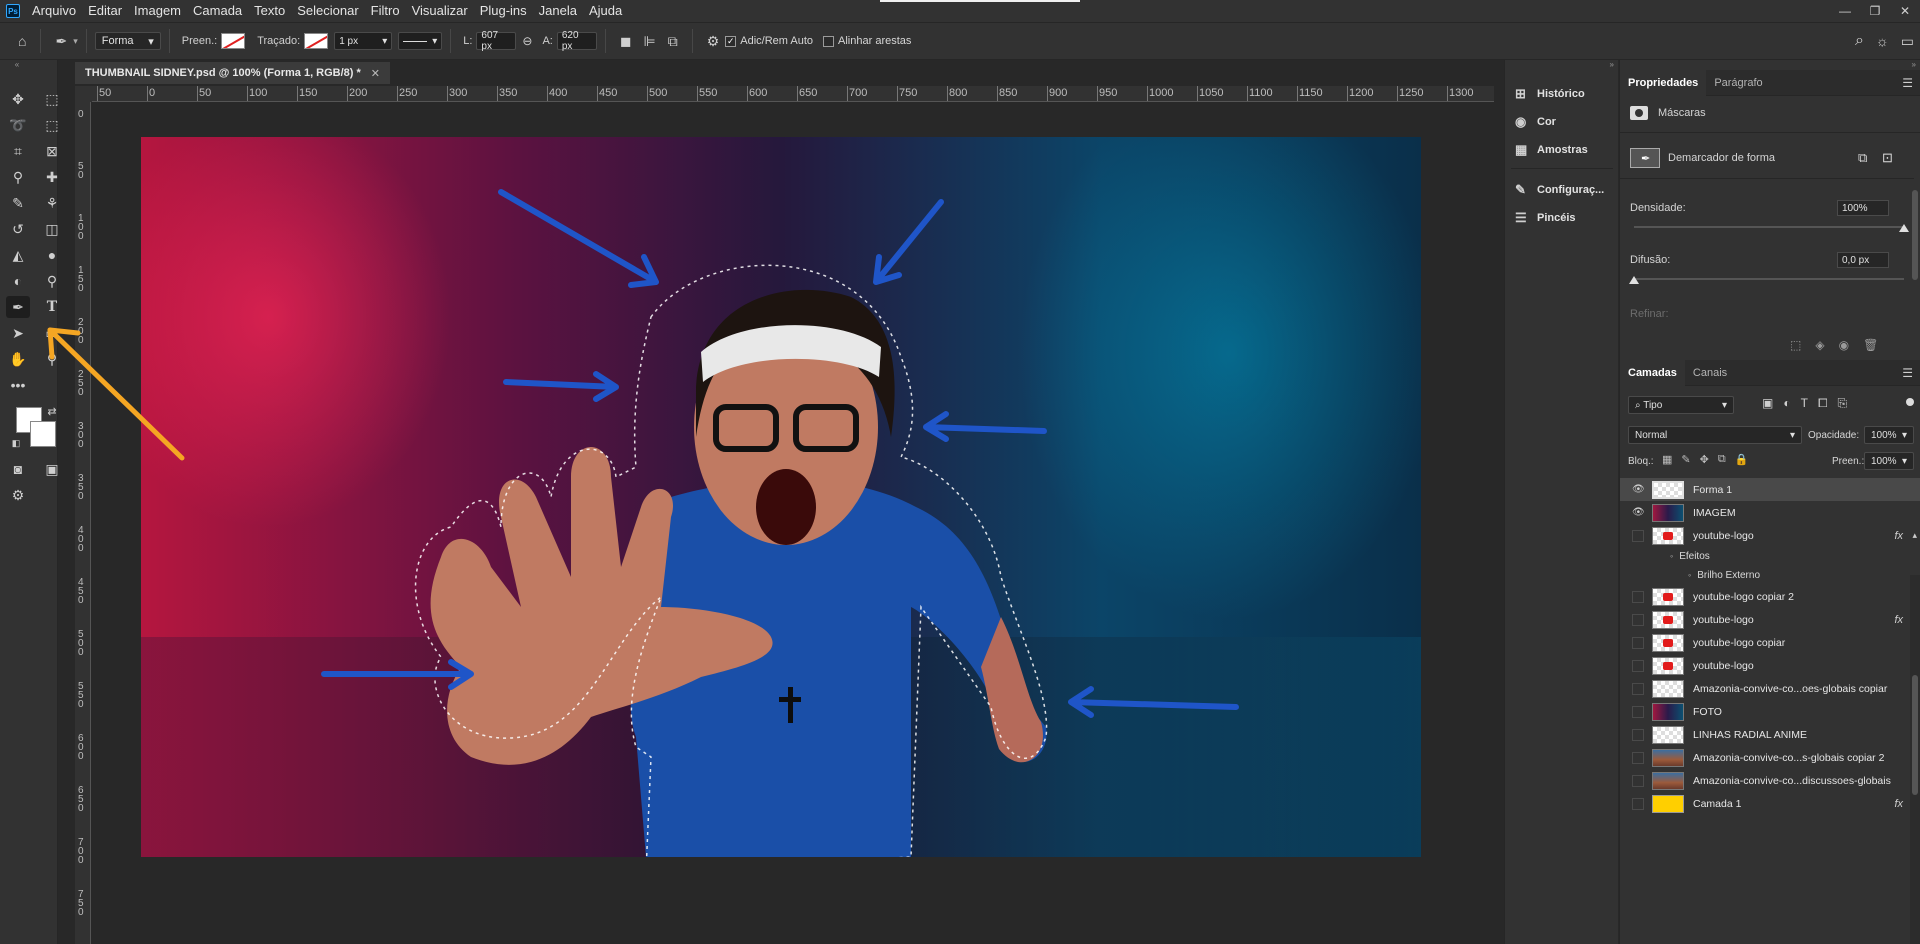 The image size is (1920, 944). Describe the element at coordinates (1843, 403) in the screenshot. I see `filter-smart-object-icon: ⎘` at that location.